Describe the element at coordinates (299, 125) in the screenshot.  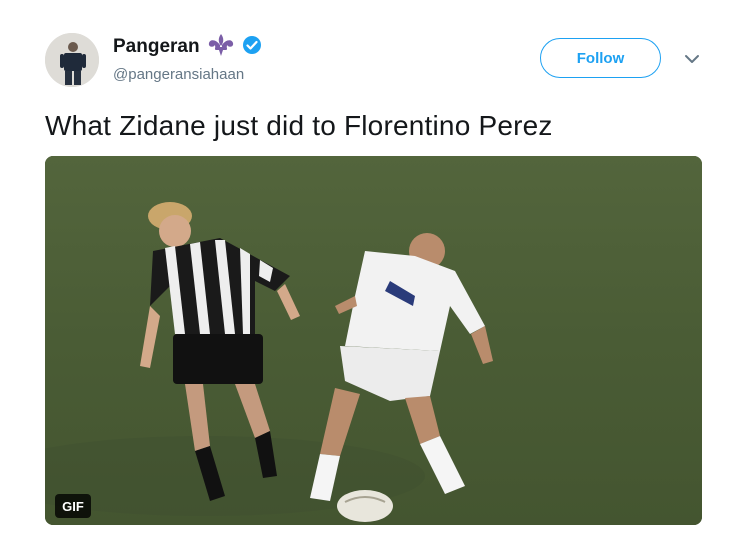
I see `tweet-text: What Zidane just did to Florentino Perez` at that location.